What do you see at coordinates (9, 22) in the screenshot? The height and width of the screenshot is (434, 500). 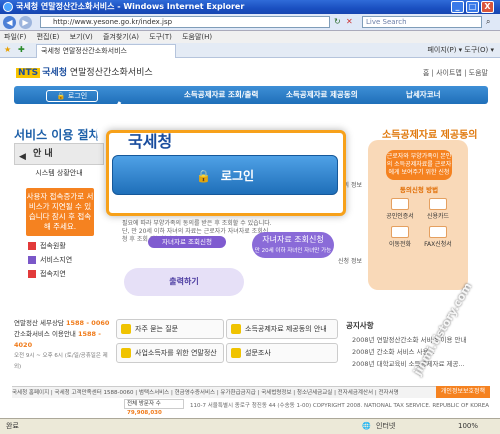 I see `back-icon: ◀` at bounding box center [9, 22].